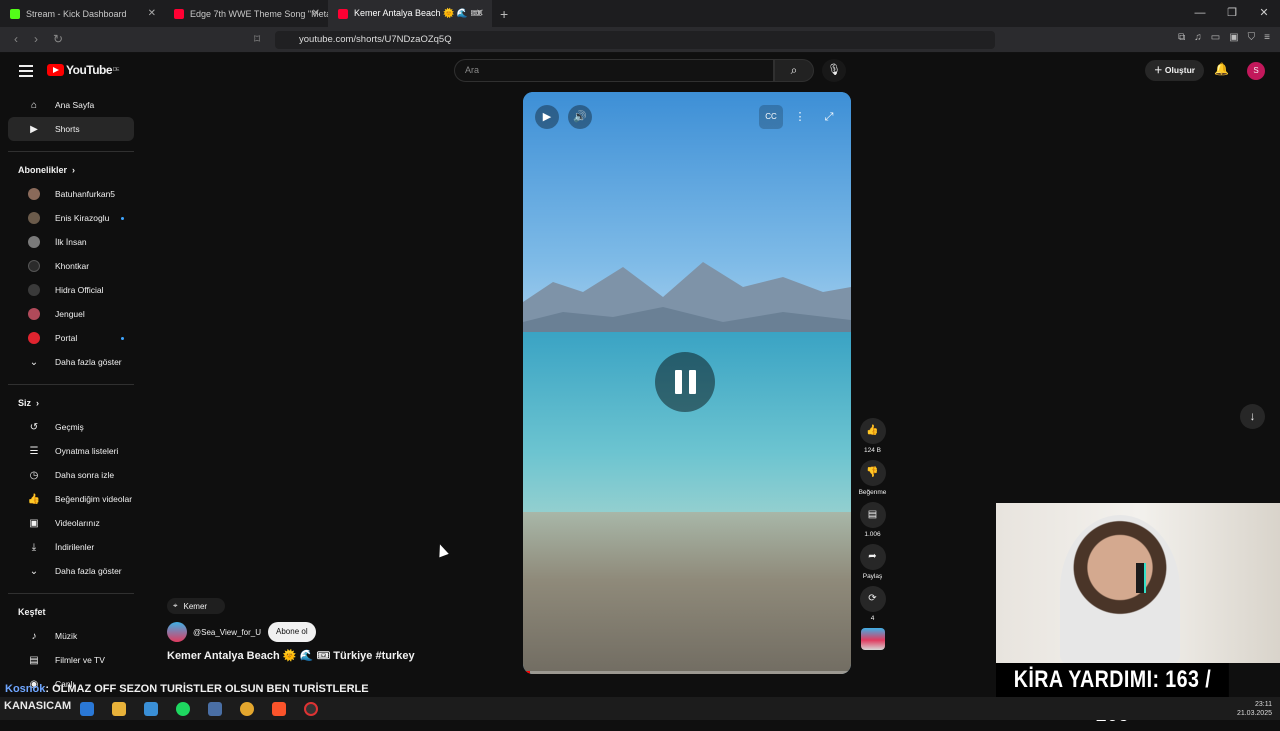 This screenshot has height=731, width=1280. Describe the element at coordinates (1233, 37) in the screenshot. I see `wallet-icon: ▣` at that location.